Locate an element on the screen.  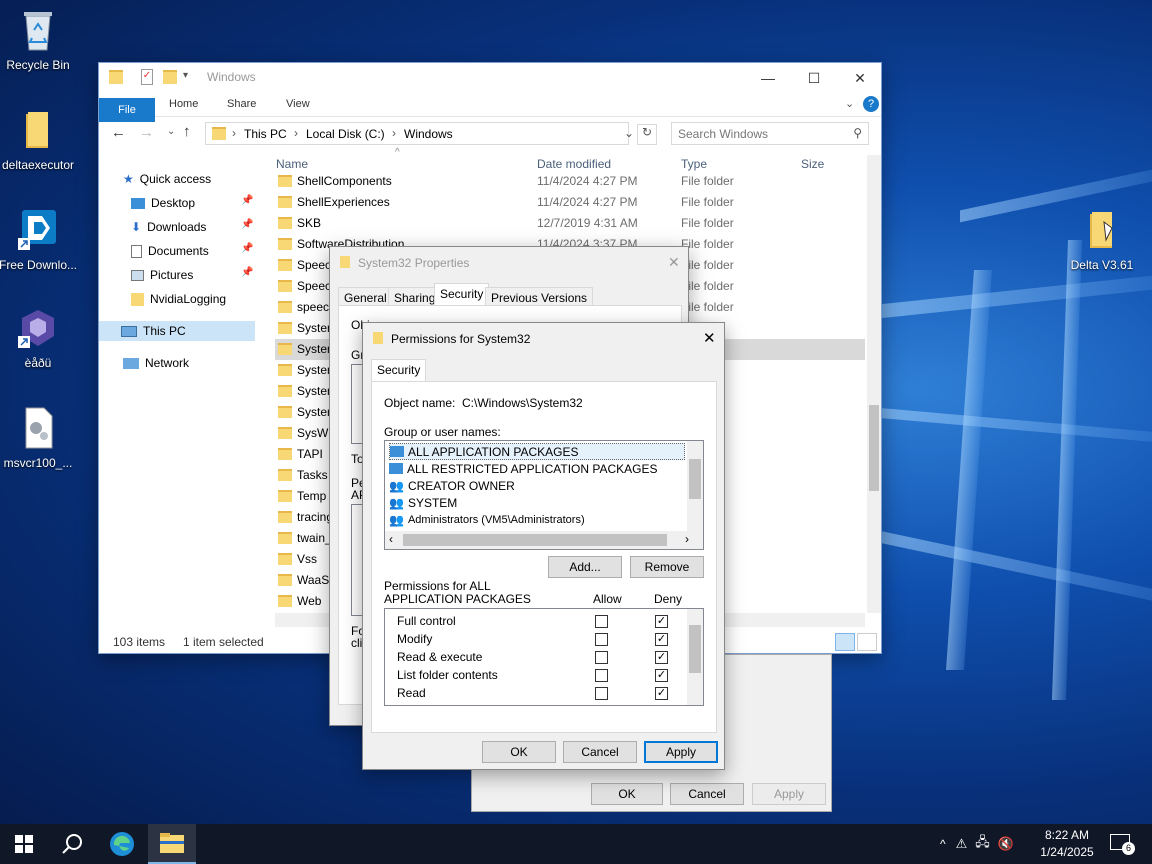
breadcrumb-this-pc: This PC is located at coordinates (265, 134).